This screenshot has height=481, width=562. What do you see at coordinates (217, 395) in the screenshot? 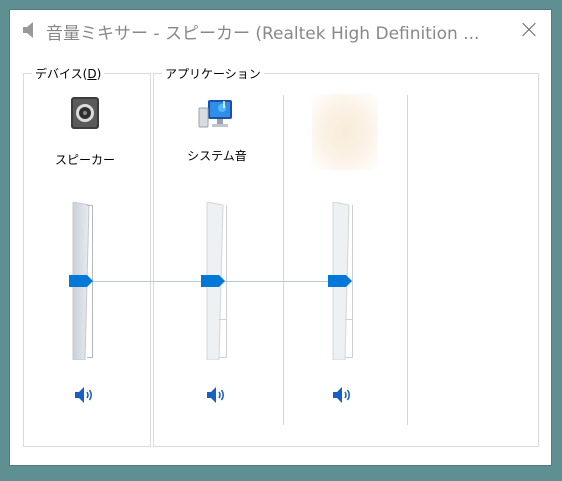
I see `mute-button-system-sounds` at bounding box center [217, 395].